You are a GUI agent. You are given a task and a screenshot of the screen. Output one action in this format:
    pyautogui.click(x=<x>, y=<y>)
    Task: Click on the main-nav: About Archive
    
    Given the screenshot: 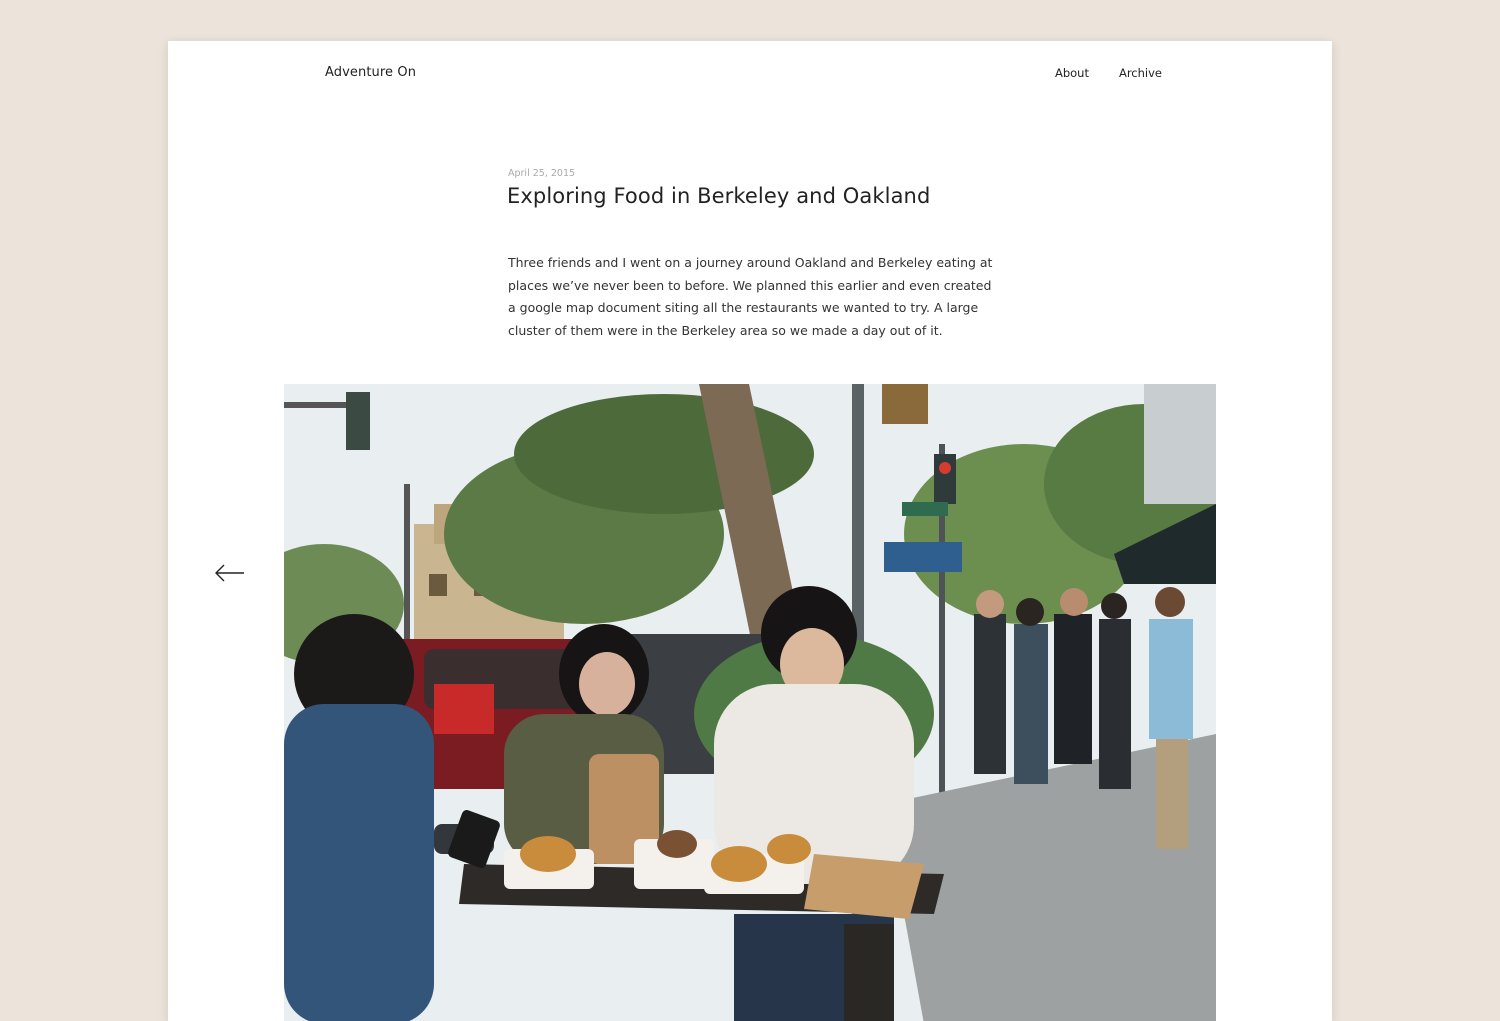 What is the action you would take?
    pyautogui.click(x=1108, y=73)
    